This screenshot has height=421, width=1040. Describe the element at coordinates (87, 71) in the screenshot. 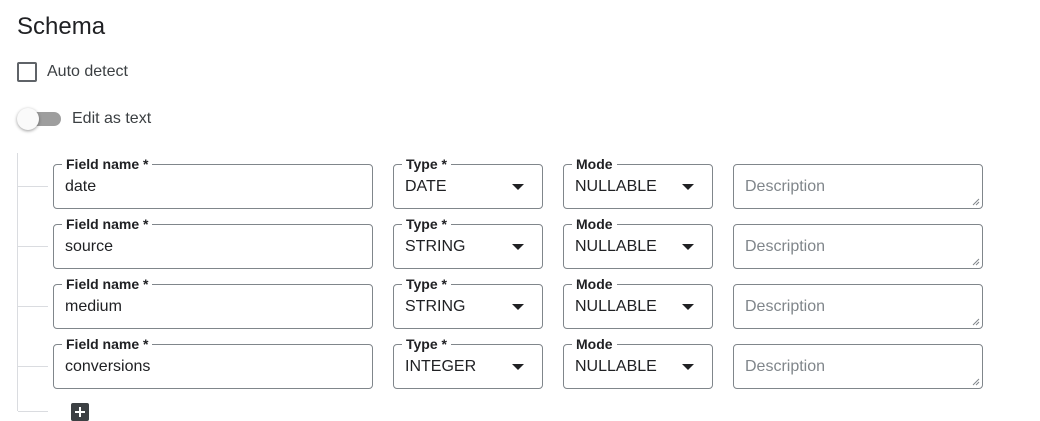

I see `auto-detect-label: Auto detect` at that location.